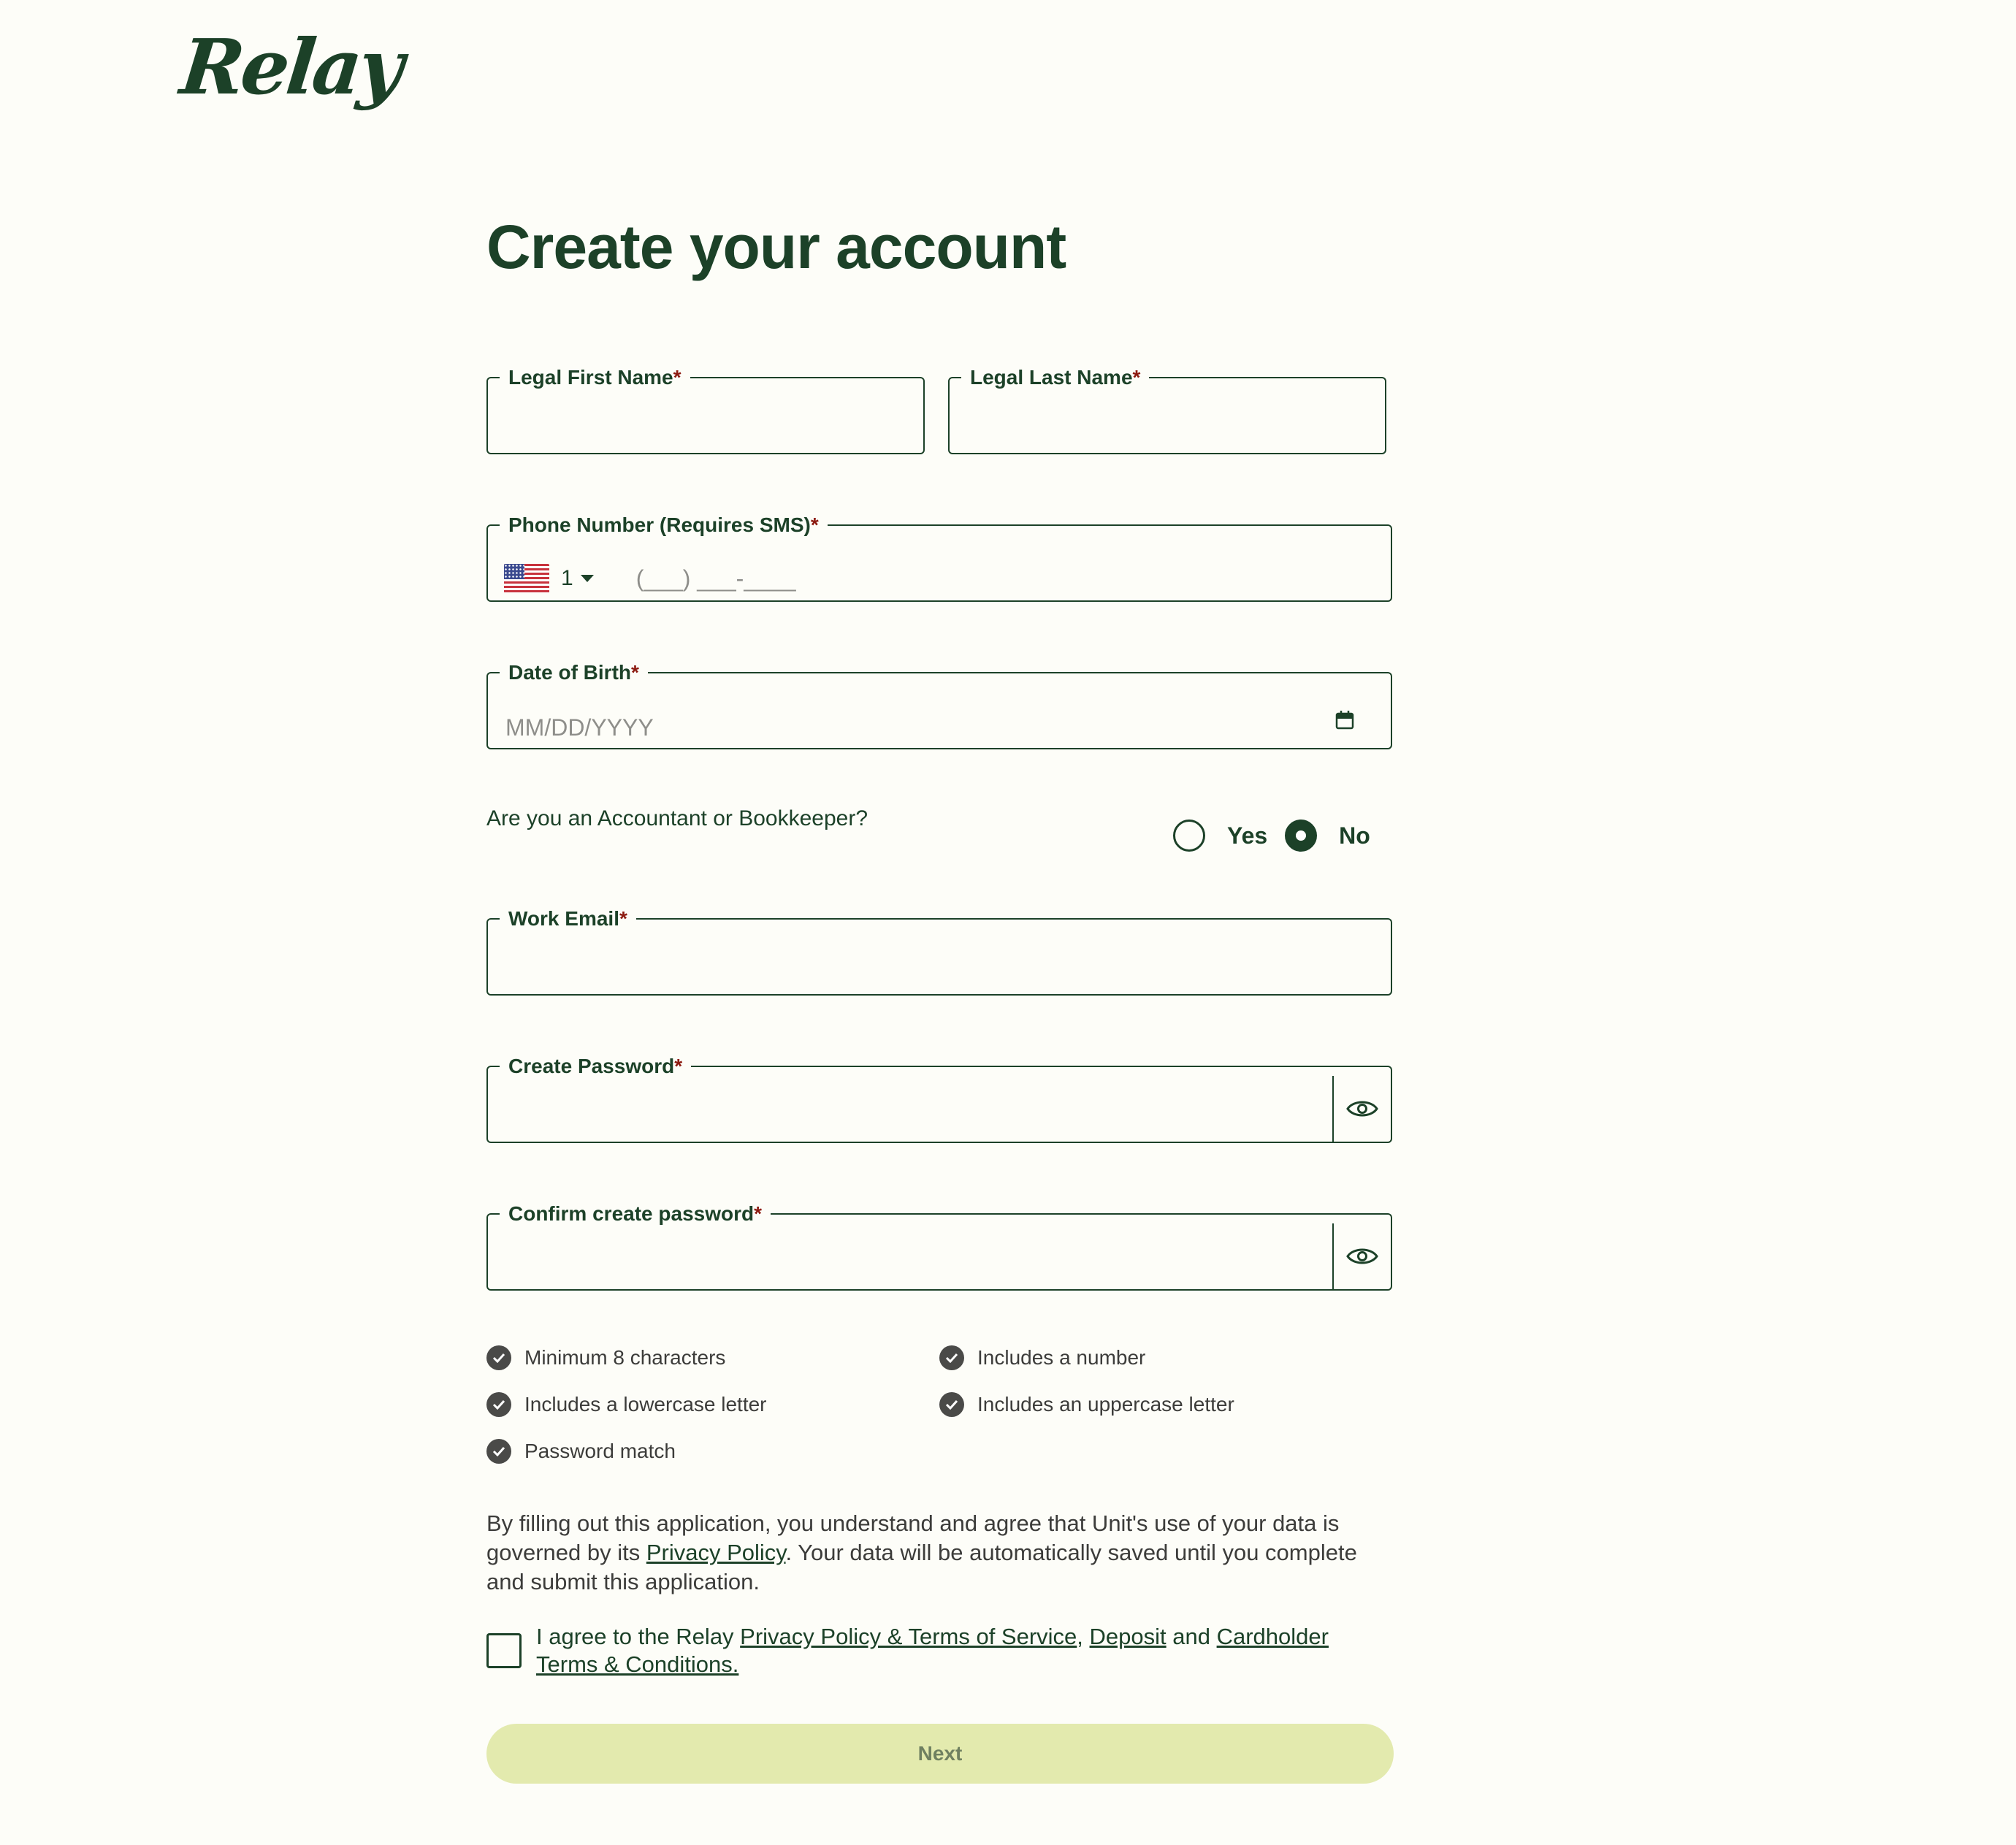 Image resolution: width=2016 pixels, height=1845 pixels. What do you see at coordinates (594, 377) in the screenshot?
I see `first-name-label: Legal First Name*` at bounding box center [594, 377].